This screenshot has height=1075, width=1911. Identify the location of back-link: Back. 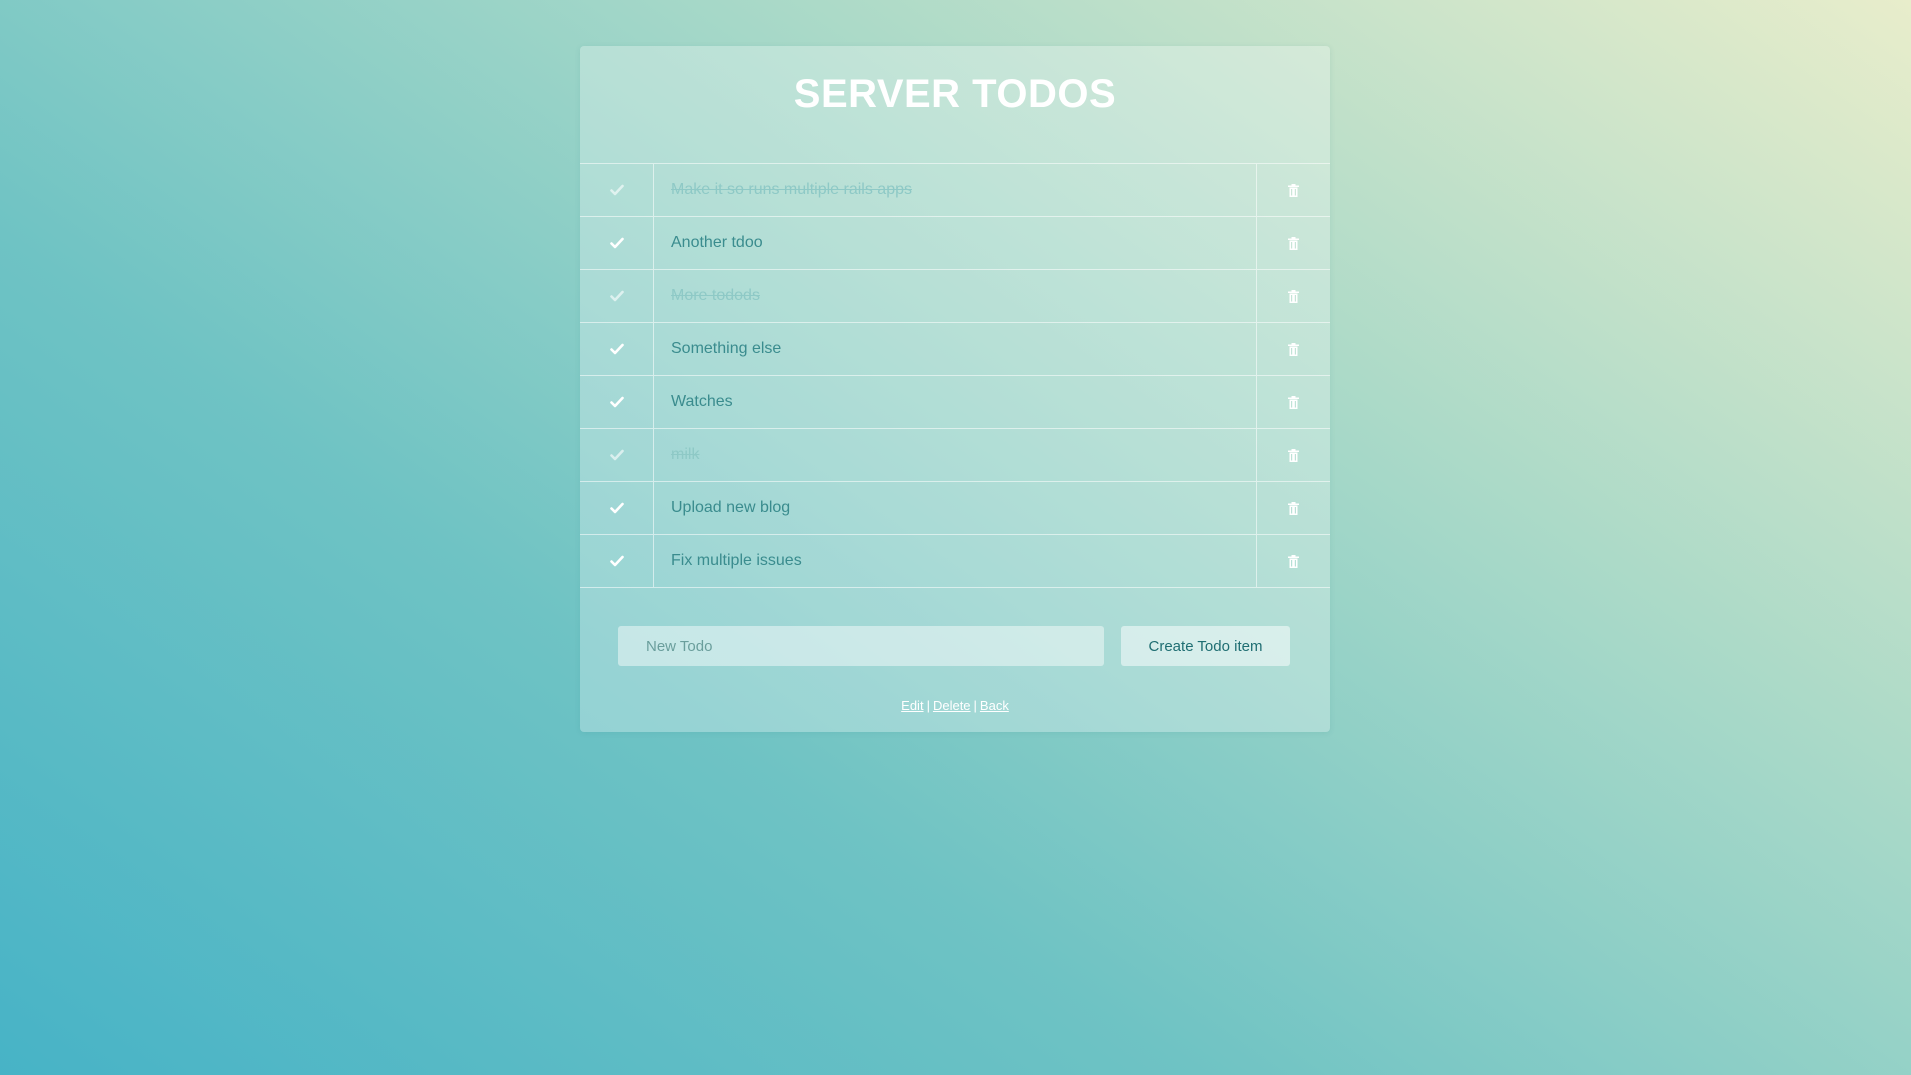
(994, 705).